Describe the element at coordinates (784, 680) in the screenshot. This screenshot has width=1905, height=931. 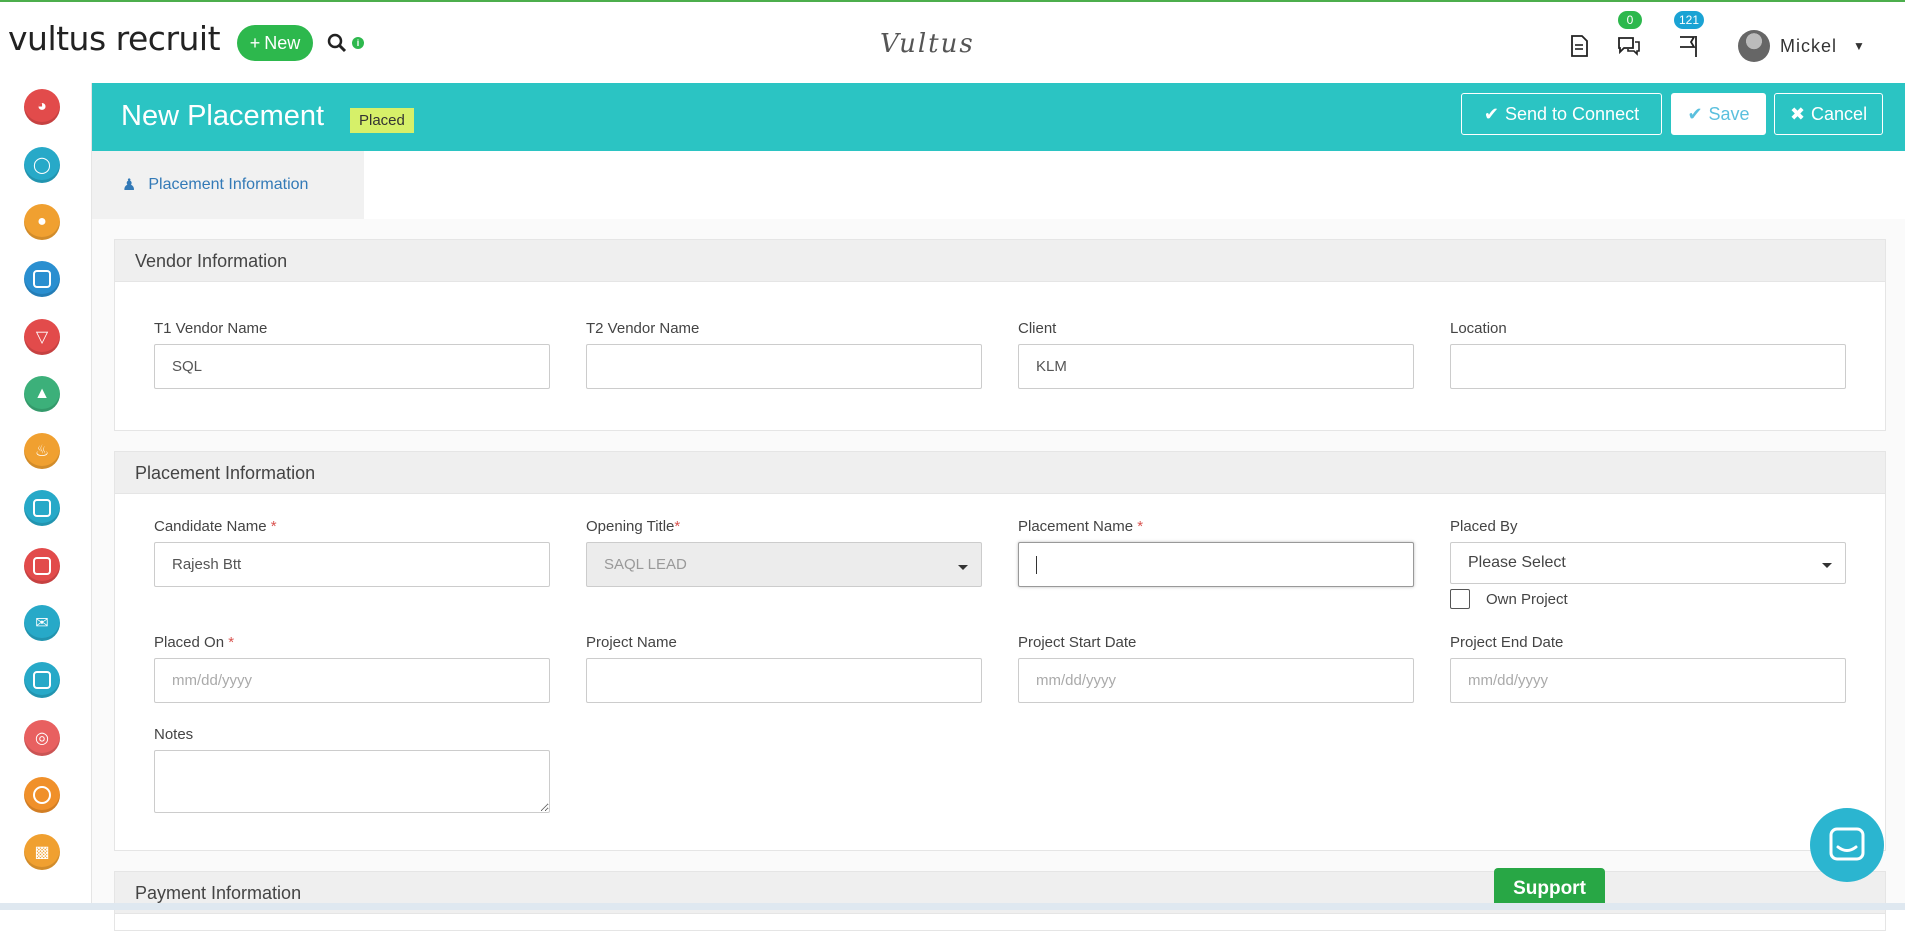
I see `project-name-input` at that location.